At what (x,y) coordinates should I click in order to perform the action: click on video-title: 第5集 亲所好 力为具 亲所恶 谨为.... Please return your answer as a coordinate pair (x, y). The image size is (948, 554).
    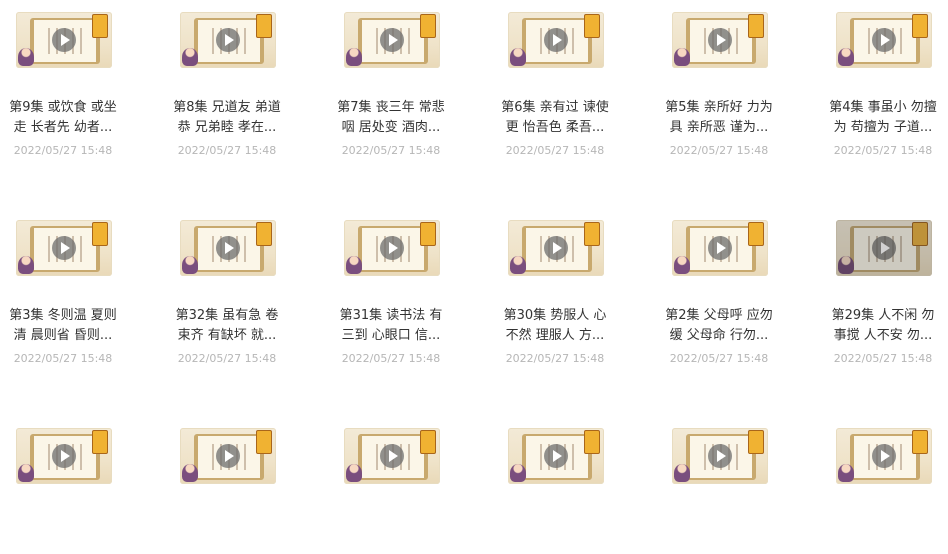
    Looking at the image, I should click on (719, 118).